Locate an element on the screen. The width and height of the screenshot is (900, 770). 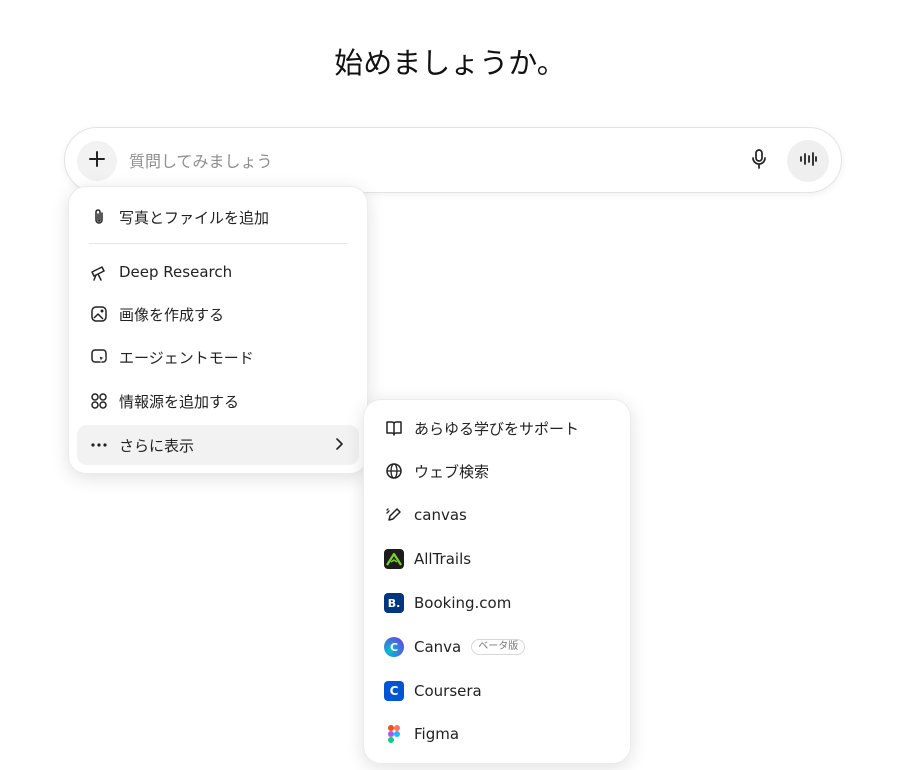
voice-waveform-icon is located at coordinates (808, 161).